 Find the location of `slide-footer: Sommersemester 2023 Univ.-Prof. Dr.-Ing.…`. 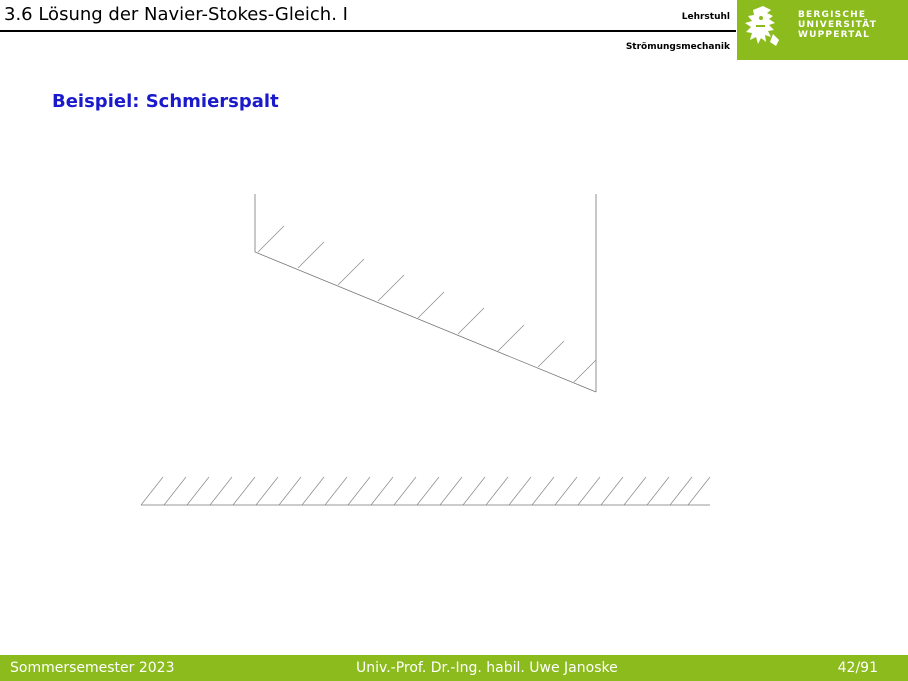

slide-footer: Sommersemester 2023 Univ.-Prof. Dr.-Ing.… is located at coordinates (454, 668).